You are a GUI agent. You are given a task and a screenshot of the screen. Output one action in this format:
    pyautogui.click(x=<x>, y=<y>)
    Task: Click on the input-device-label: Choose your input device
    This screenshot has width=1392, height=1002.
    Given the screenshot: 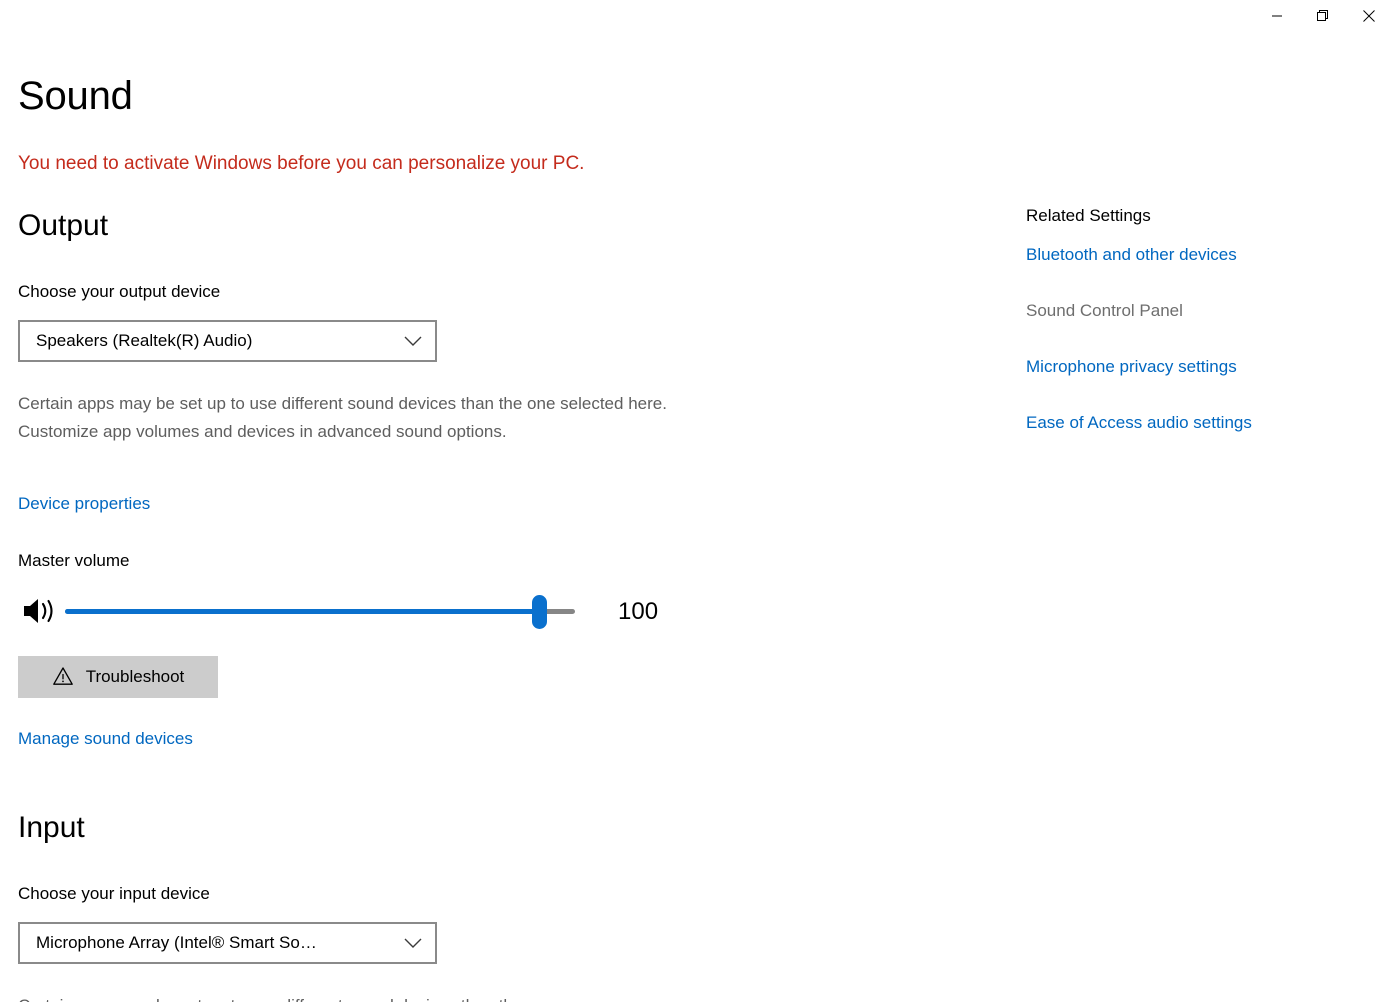 What is the action you would take?
    pyautogui.click(x=114, y=893)
    